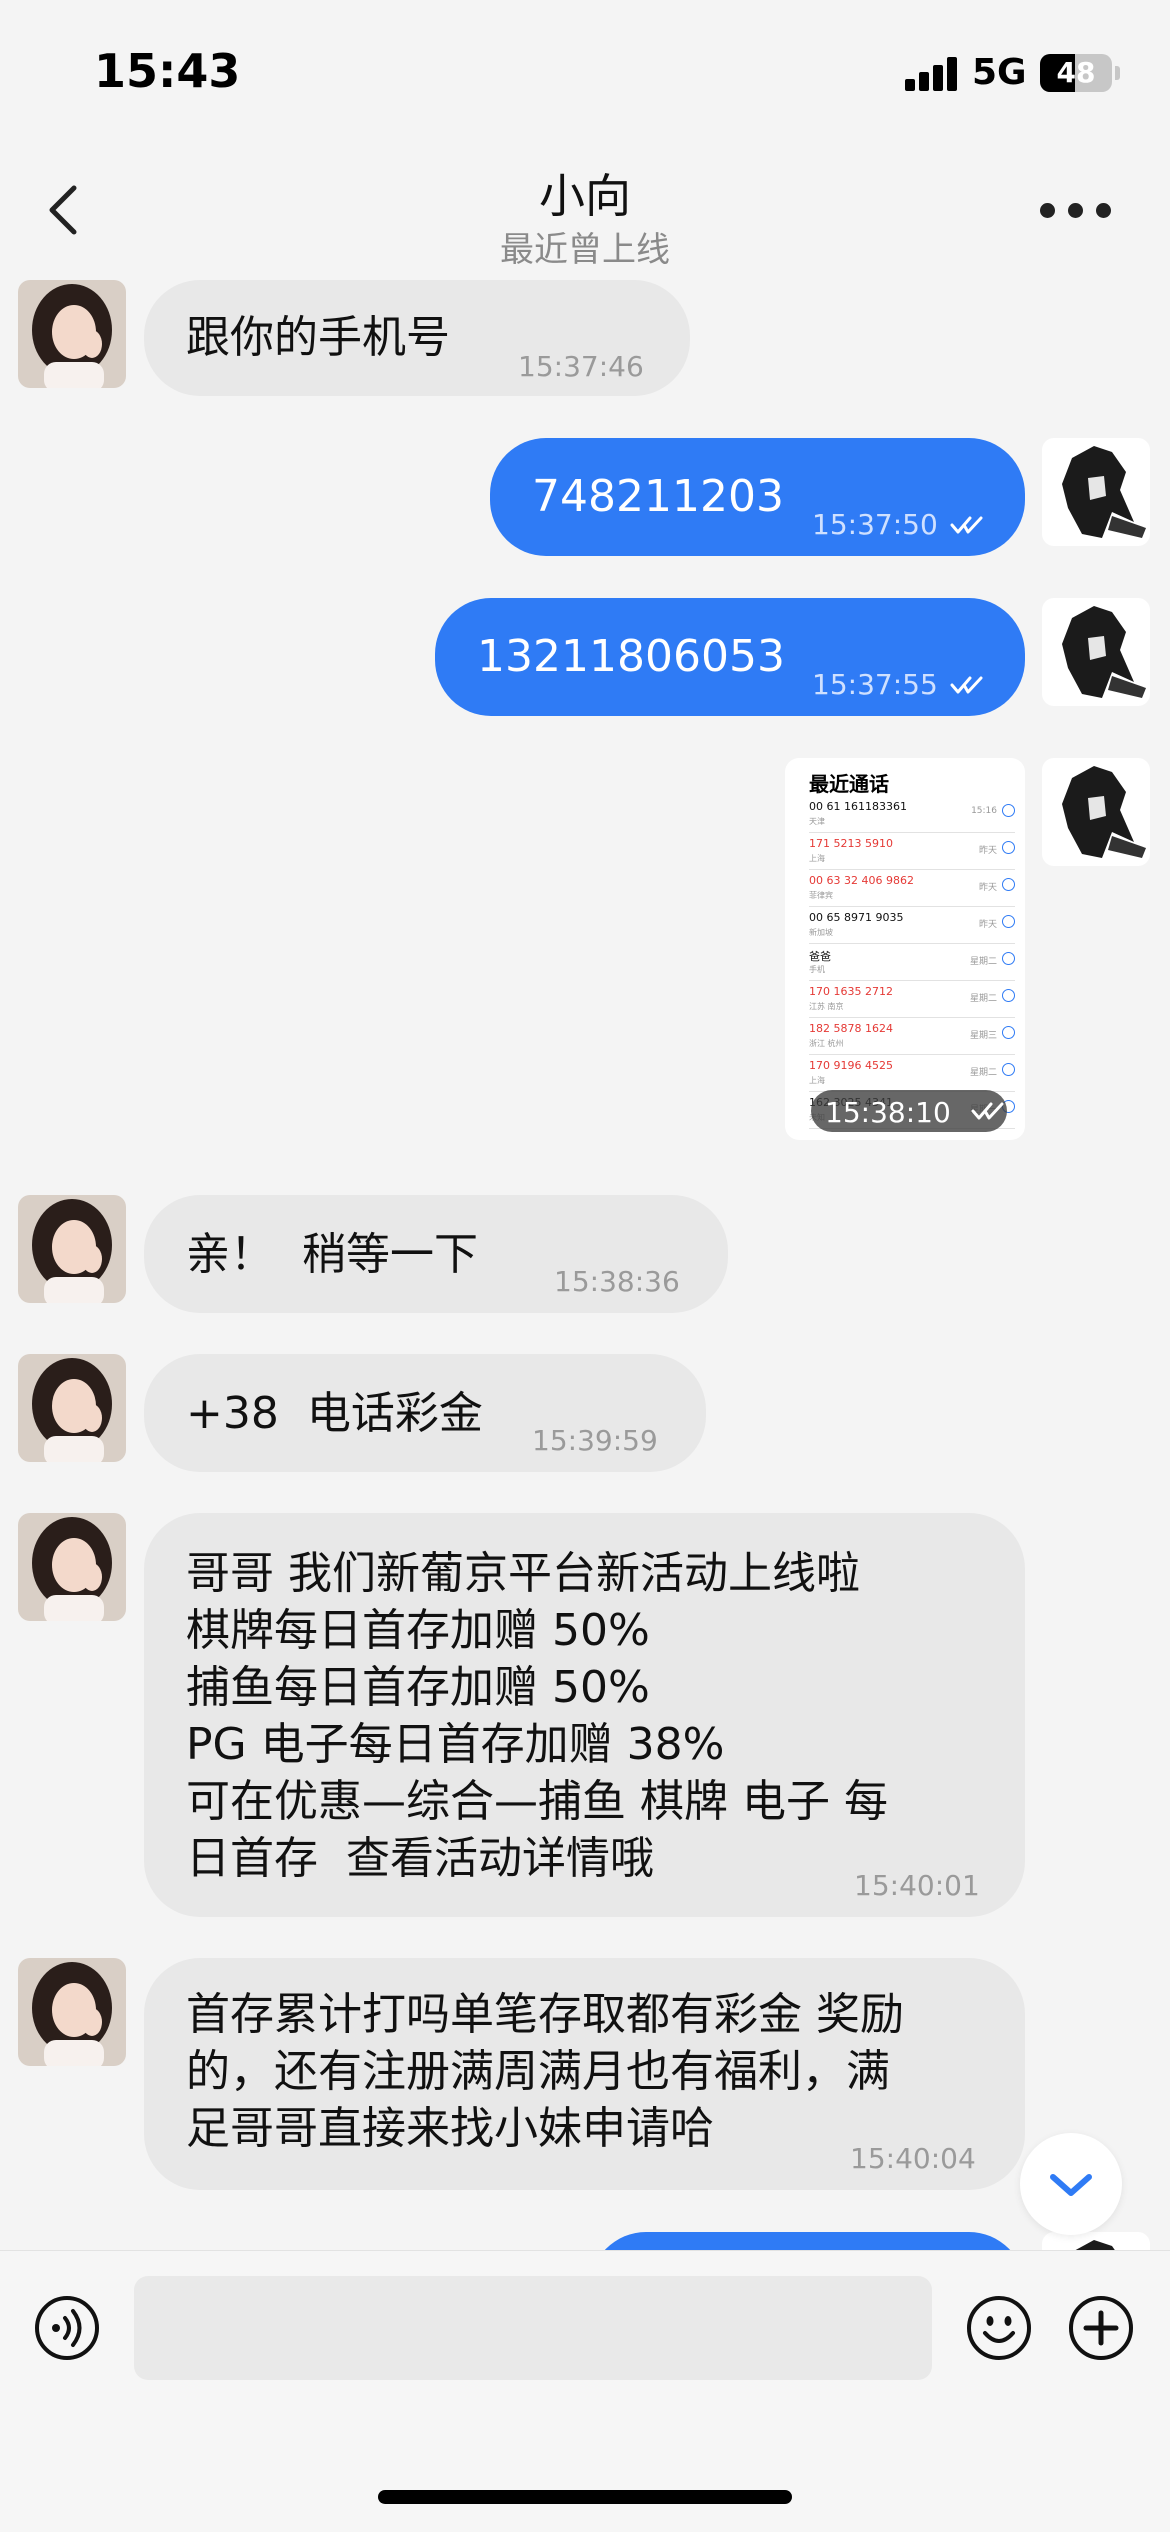  What do you see at coordinates (912, 851) in the screenshot?
I see `call-log-row: 171 5213 5910 上海 昨天` at bounding box center [912, 851].